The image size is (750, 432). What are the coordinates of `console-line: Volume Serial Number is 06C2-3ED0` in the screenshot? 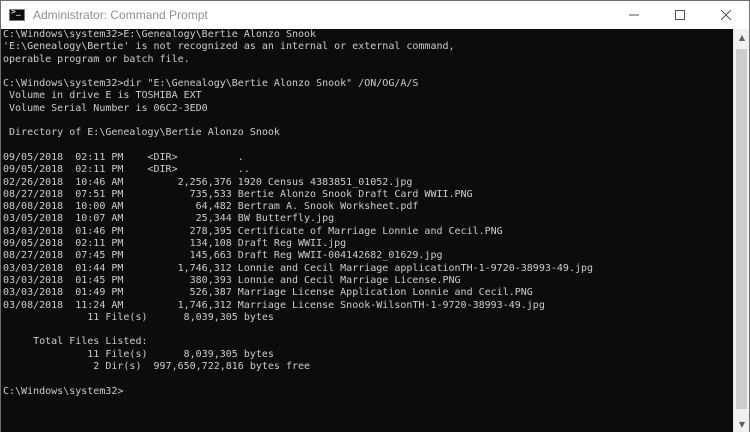 It's located at (105, 108).